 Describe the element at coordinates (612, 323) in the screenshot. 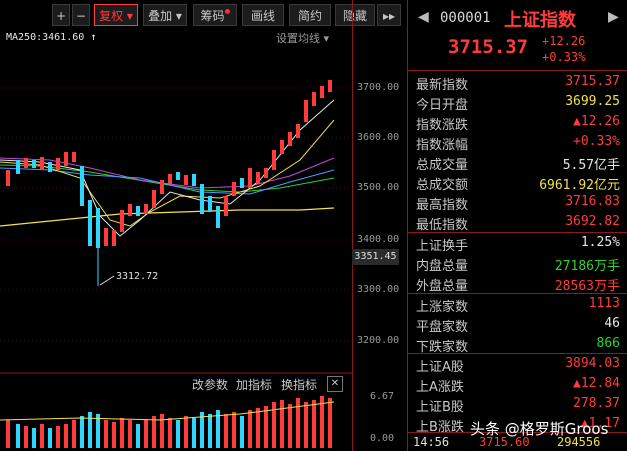

I see `quote-row-value: 46` at that location.